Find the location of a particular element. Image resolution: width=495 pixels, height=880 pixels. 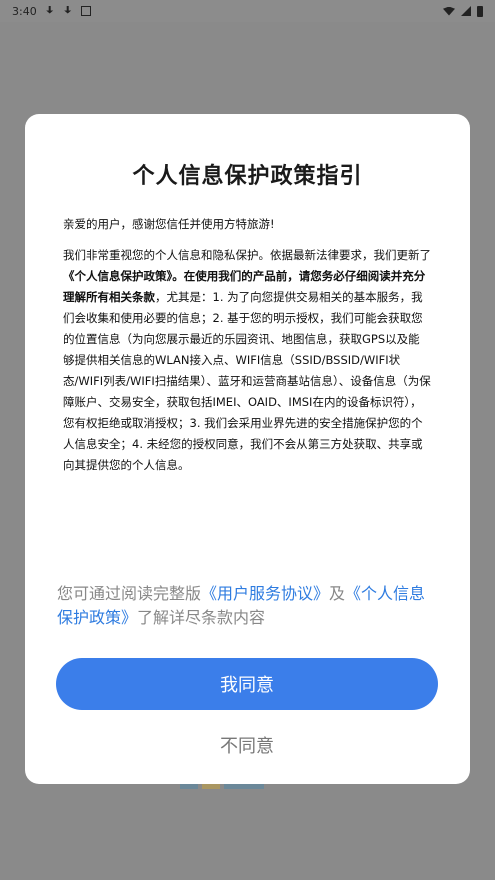

status-time: 3:40 is located at coordinates (24, 11).